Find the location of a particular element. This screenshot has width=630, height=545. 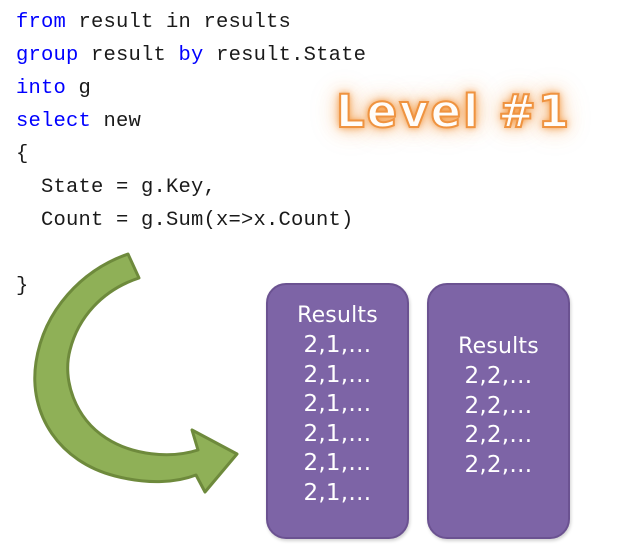

code-keyword: group is located at coordinates (47, 55).